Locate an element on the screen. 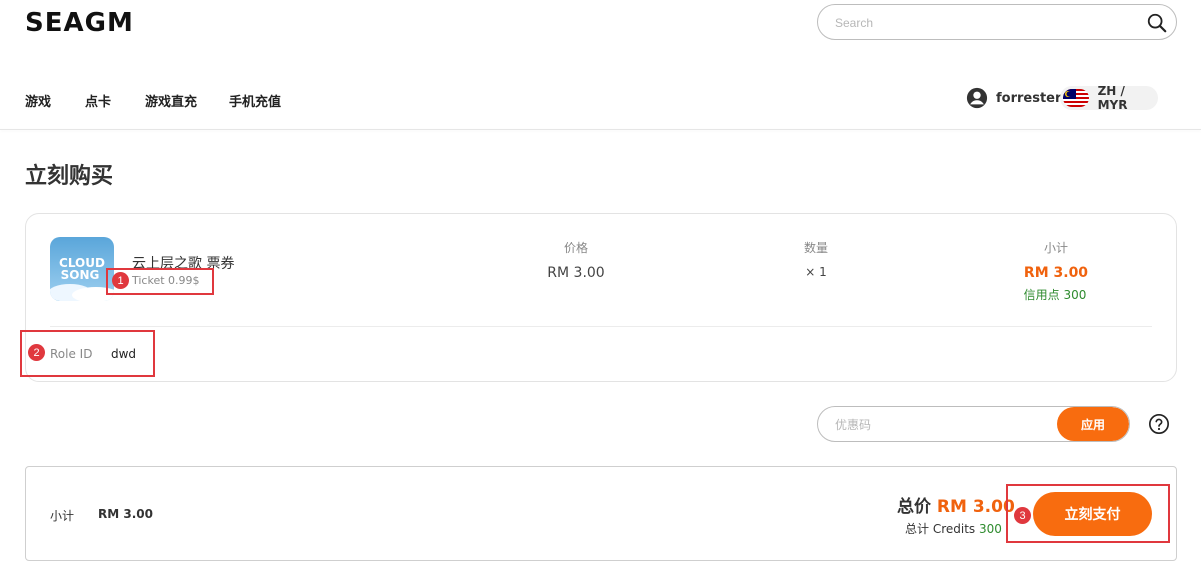 Image resolution: width=1201 pixels, height=574 pixels. credit-points-label: 信用点 is located at coordinates (1041, 295).